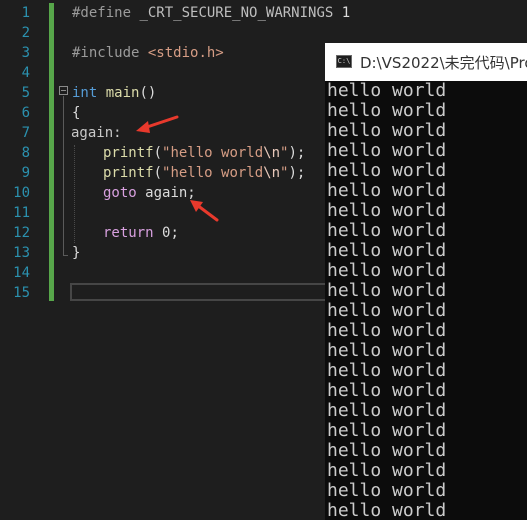 Image resolution: width=527 pixels, height=520 pixels. I want to click on code-line-goto: goto again;, so click(149, 193).